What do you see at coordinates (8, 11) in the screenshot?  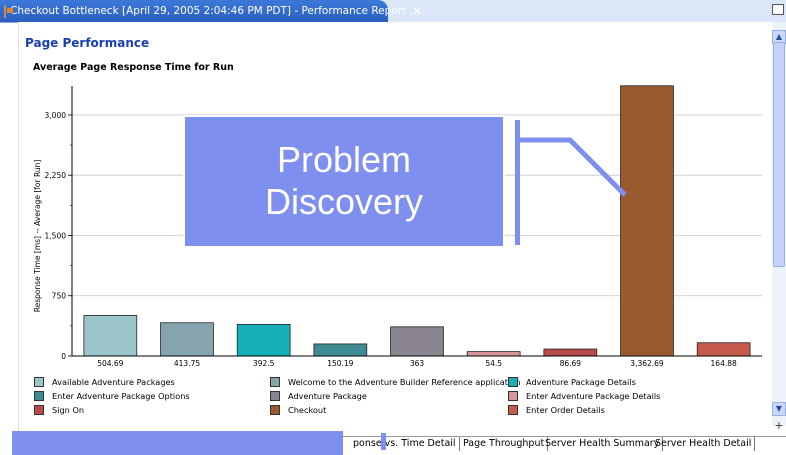 I see `report-doc-icon` at bounding box center [8, 11].